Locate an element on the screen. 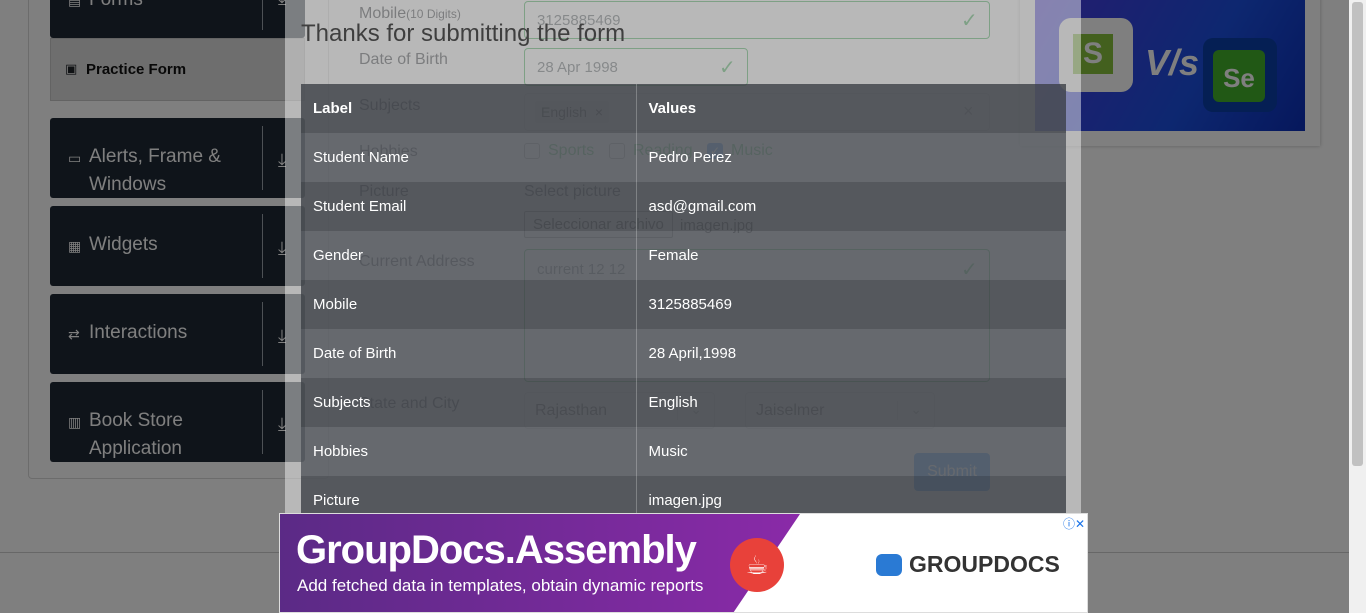 The width and height of the screenshot is (1366, 613). ad-headline: GroupDocs.Assembly is located at coordinates (496, 550).